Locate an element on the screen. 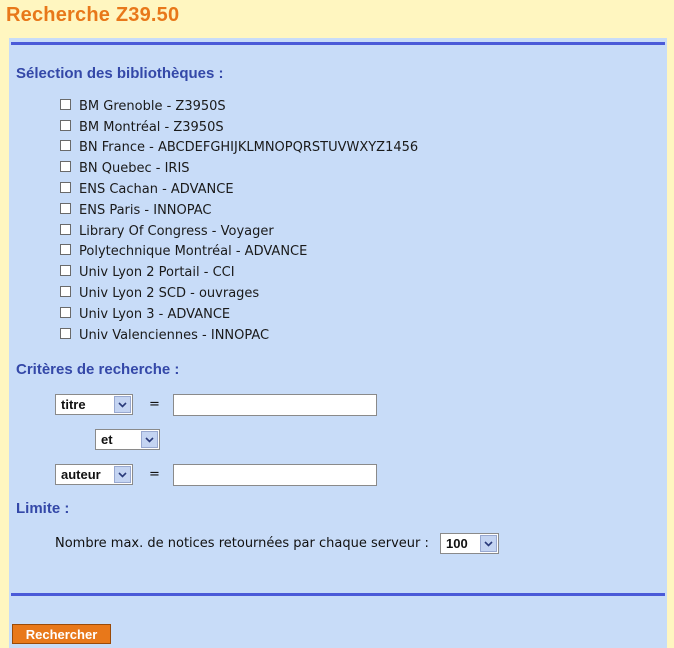 The height and width of the screenshot is (648, 674). library-label: ENS Paris - INNOPAC is located at coordinates (145, 210).